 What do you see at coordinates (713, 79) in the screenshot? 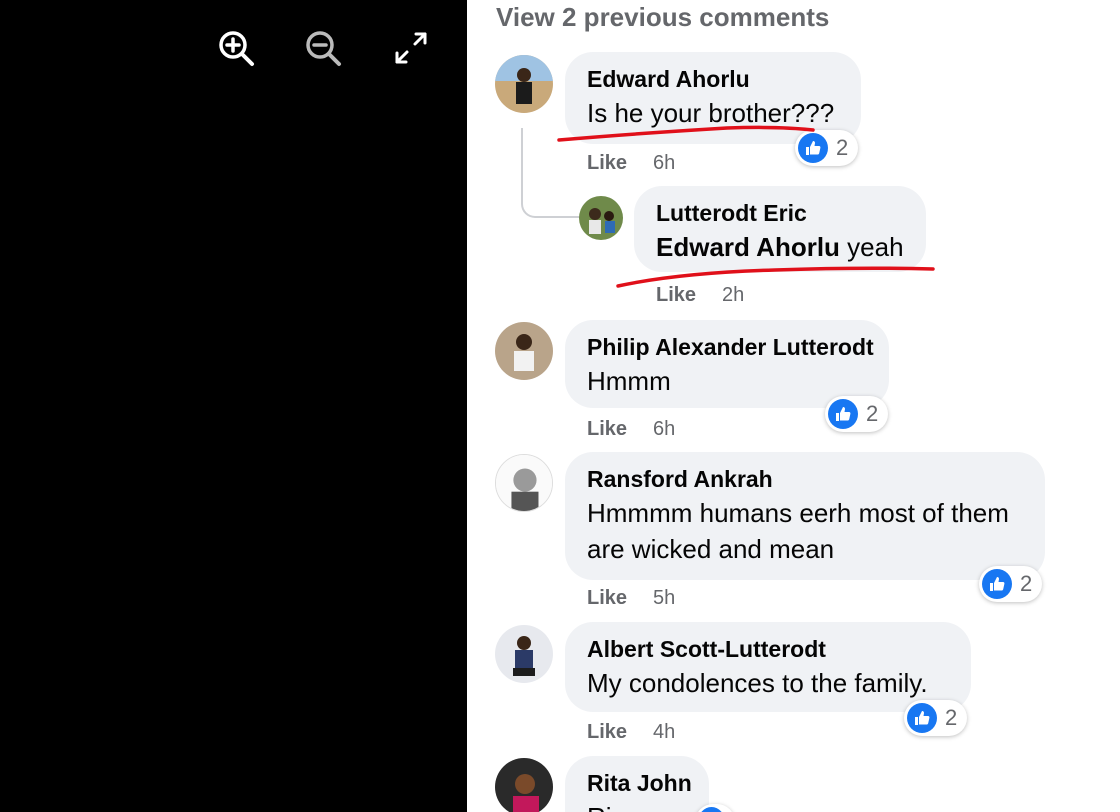
I see `comment-author: Edward Ahorlu` at bounding box center [713, 79].